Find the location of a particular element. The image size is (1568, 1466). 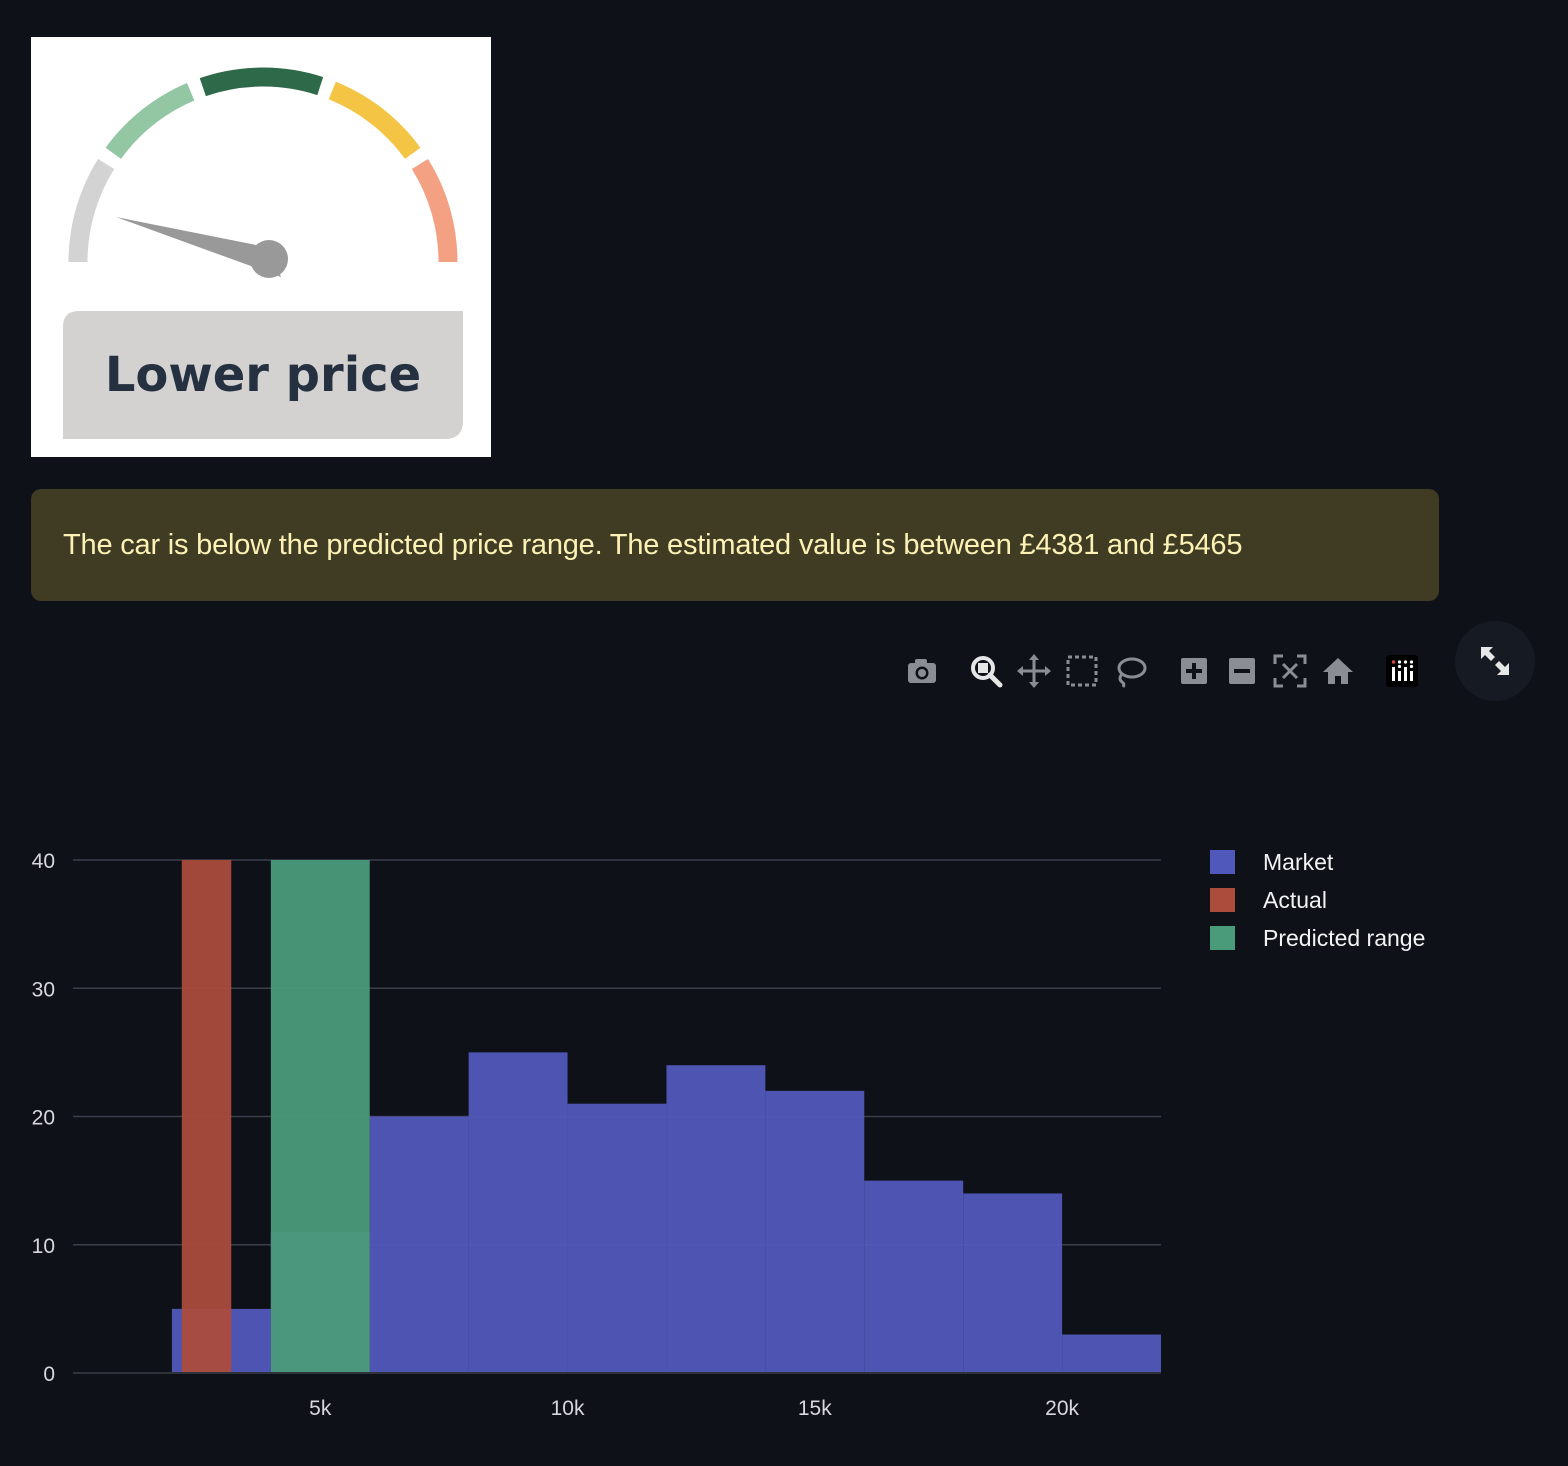

gauge-segment-salmon is located at coordinates (434, 210).